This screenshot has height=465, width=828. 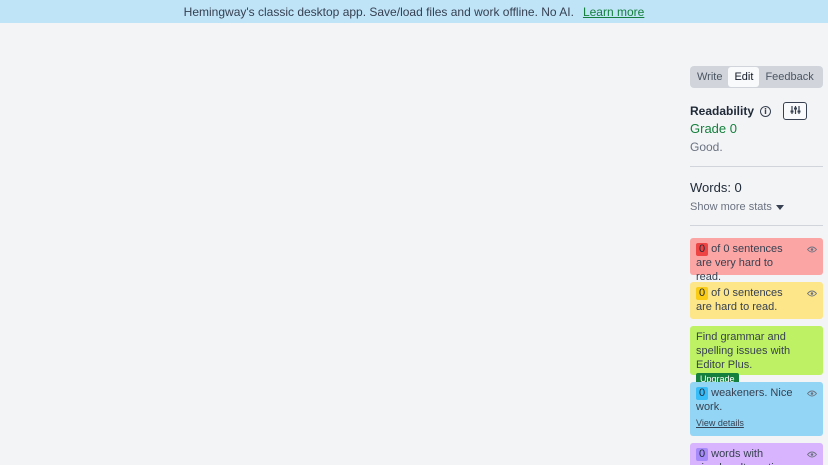 What do you see at coordinates (739, 300) in the screenshot?
I see `card-text: of 0 sentences are hard to read.` at bounding box center [739, 300].